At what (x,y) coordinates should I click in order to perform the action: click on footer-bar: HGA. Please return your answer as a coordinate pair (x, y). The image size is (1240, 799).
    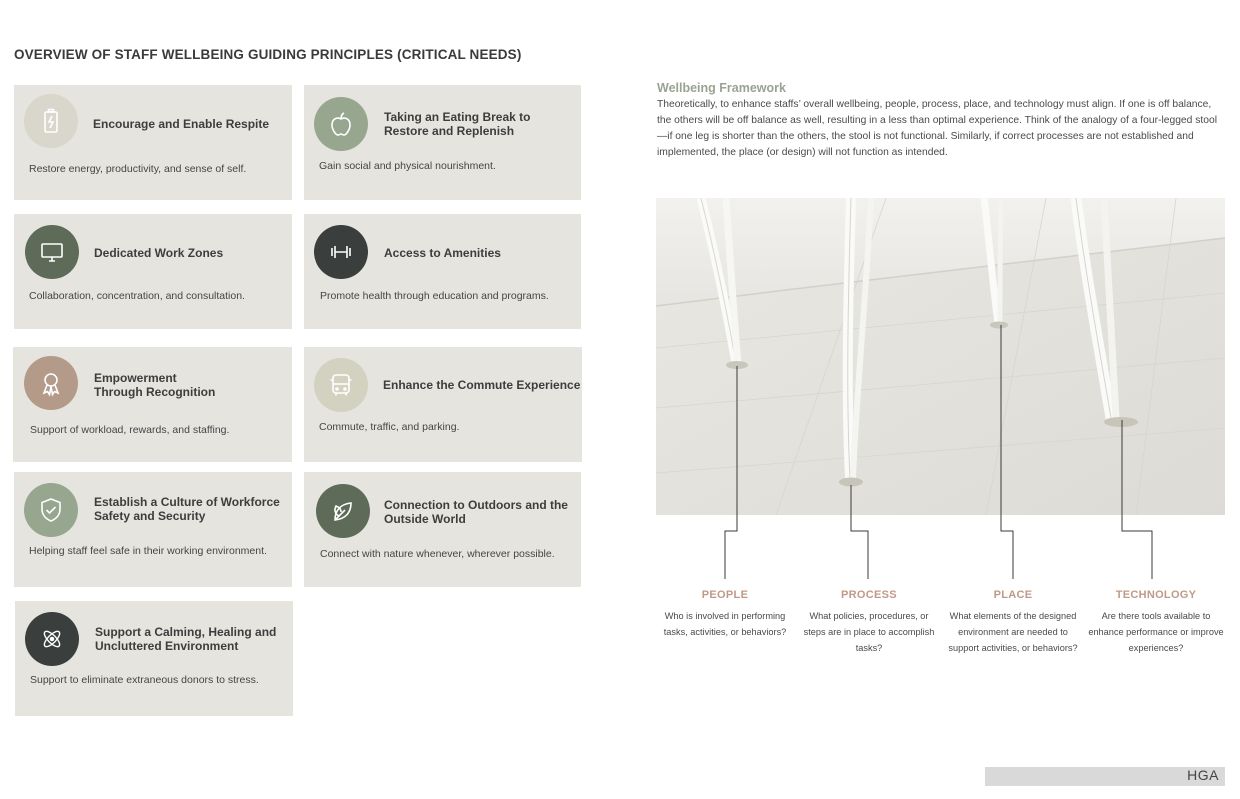
    Looking at the image, I should click on (1105, 776).